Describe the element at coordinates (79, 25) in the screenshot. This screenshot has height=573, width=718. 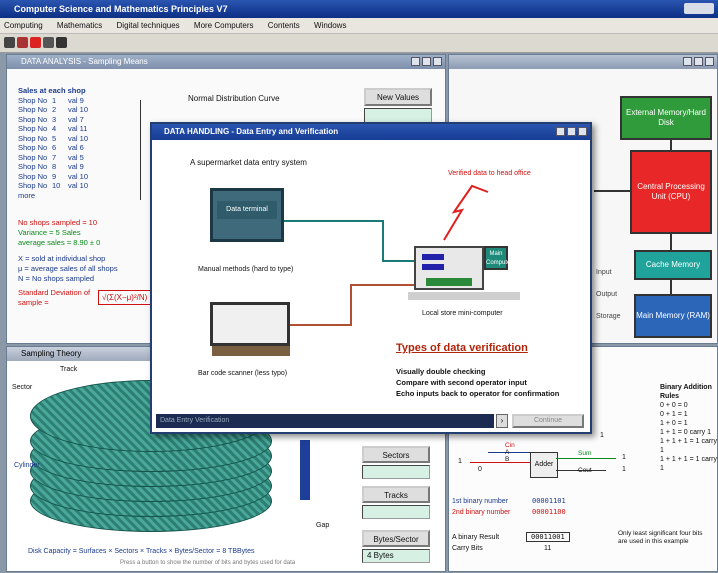
I see `menu-mathematics: Mathematics` at that location.